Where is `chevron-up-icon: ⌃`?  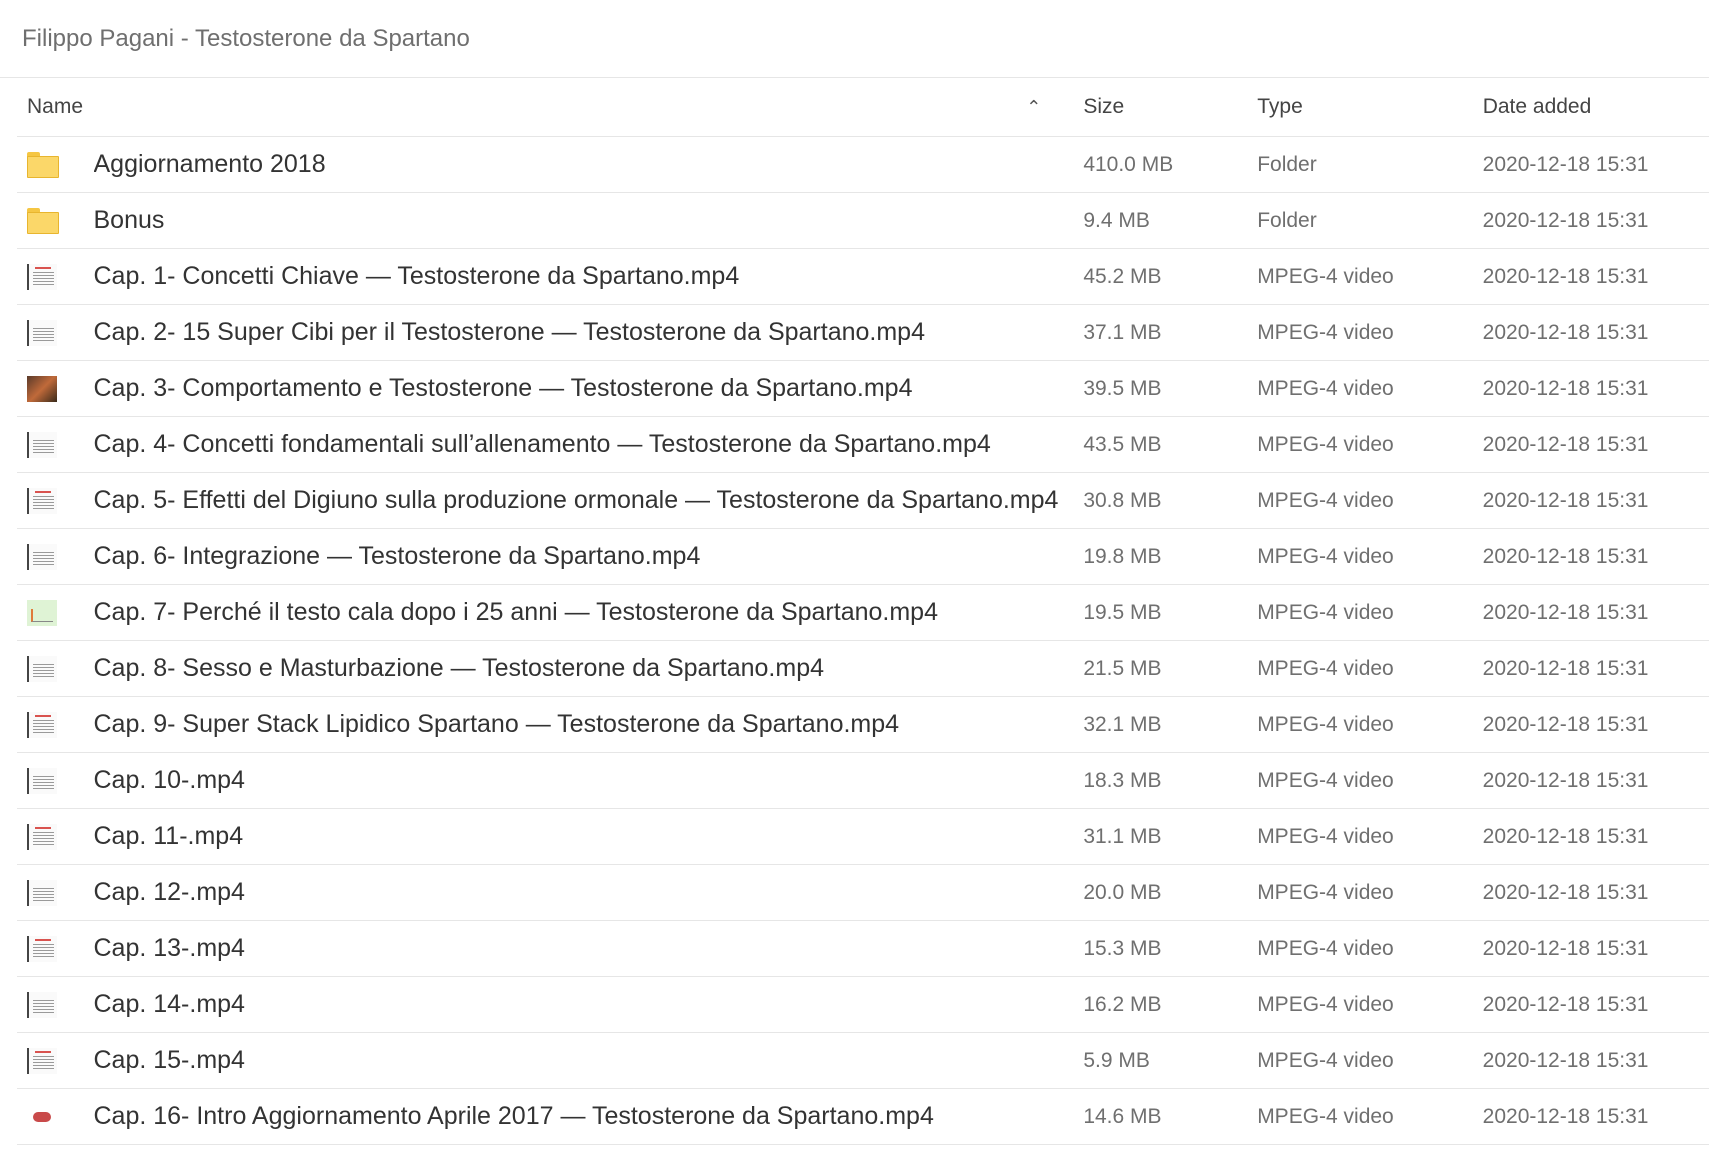
chevron-up-icon: ⌃ is located at coordinates (1033, 107).